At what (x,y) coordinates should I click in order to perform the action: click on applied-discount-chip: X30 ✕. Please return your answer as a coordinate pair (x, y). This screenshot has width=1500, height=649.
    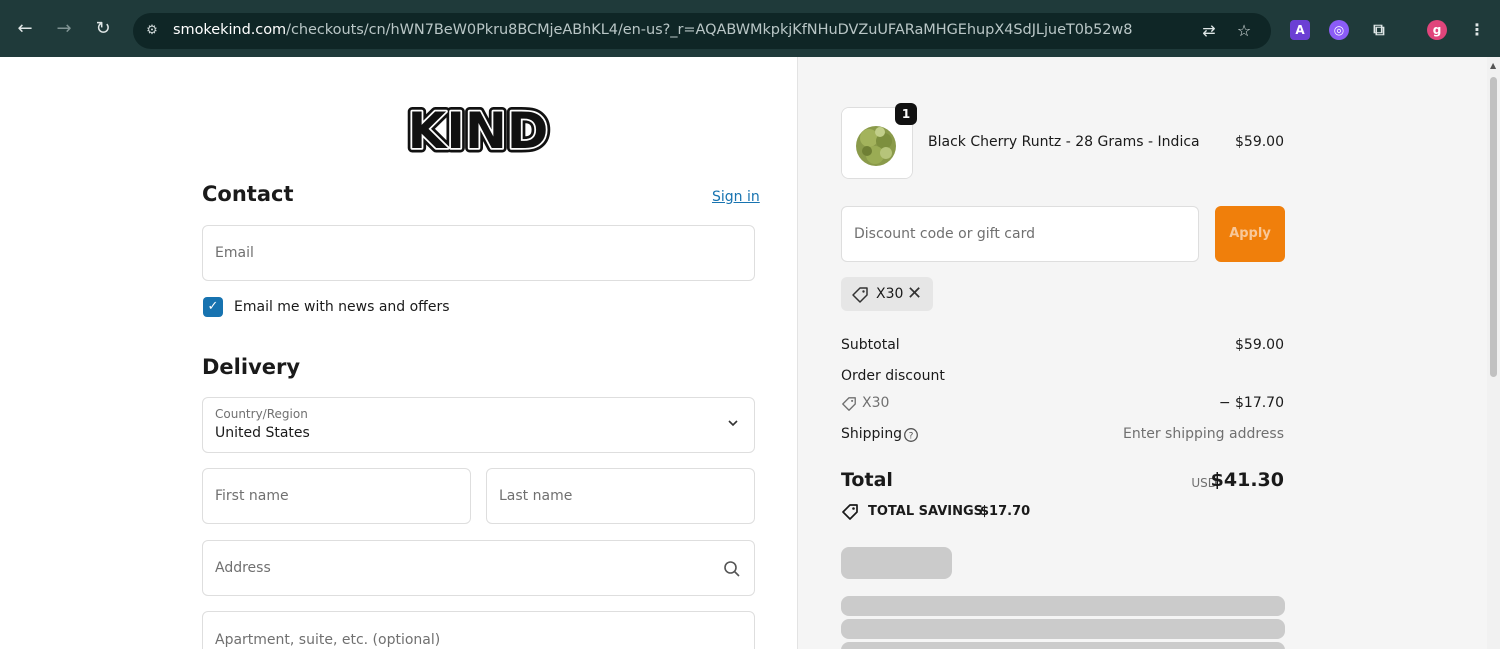
    Looking at the image, I should click on (887, 294).